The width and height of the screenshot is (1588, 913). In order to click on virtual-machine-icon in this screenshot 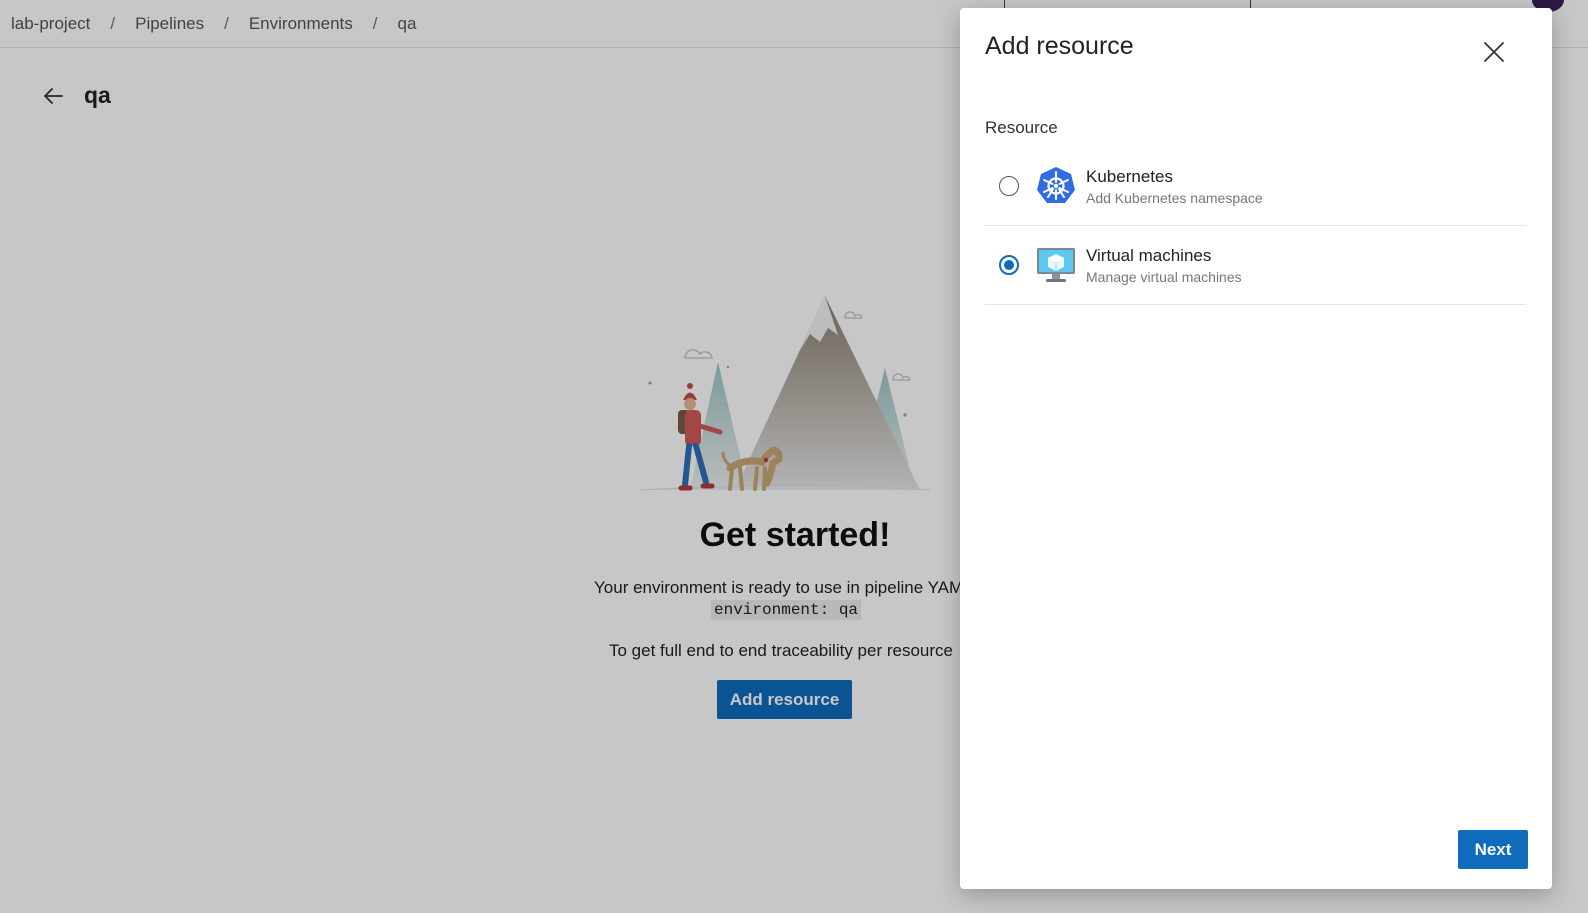, I will do `click(1056, 265)`.